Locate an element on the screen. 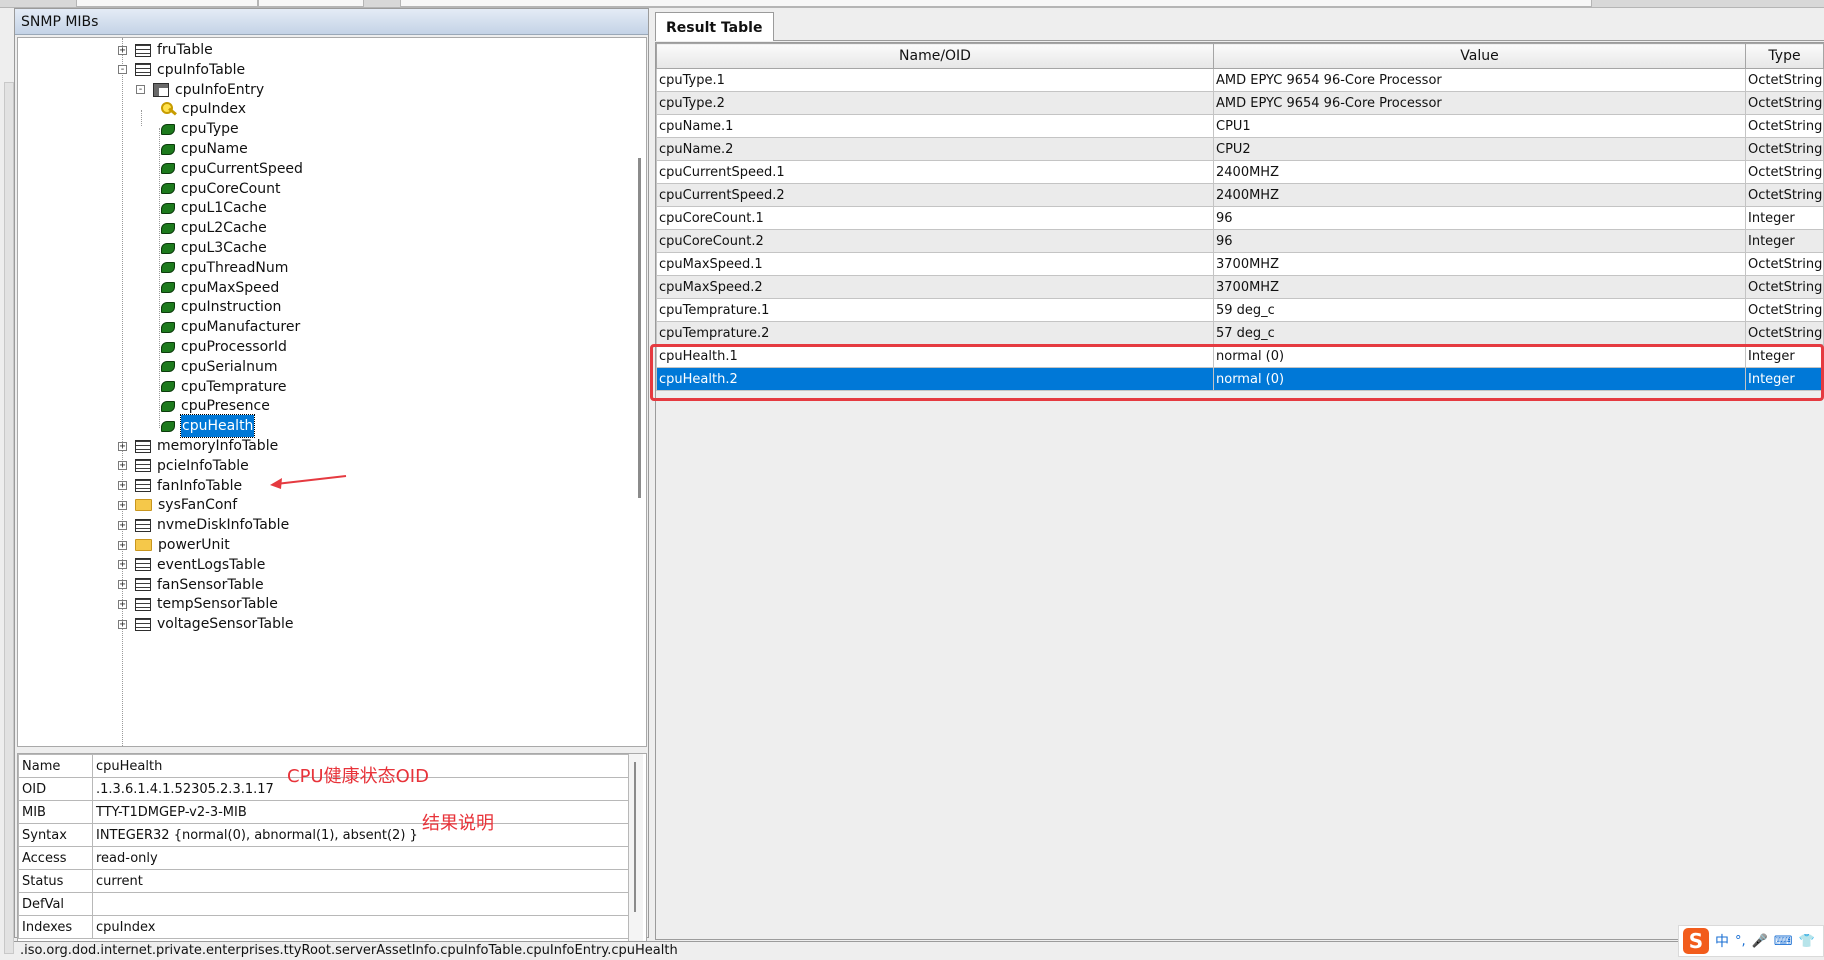 This screenshot has width=1824, height=960. tab-result-table: Result Table is located at coordinates (714, 26).